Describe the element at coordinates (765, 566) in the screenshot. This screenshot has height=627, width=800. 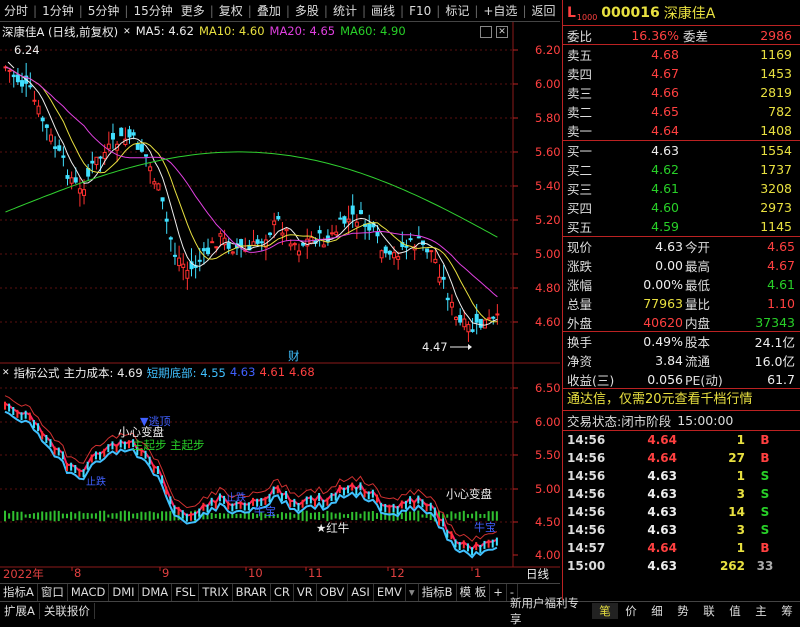
I see `trade-flag: 33` at that location.